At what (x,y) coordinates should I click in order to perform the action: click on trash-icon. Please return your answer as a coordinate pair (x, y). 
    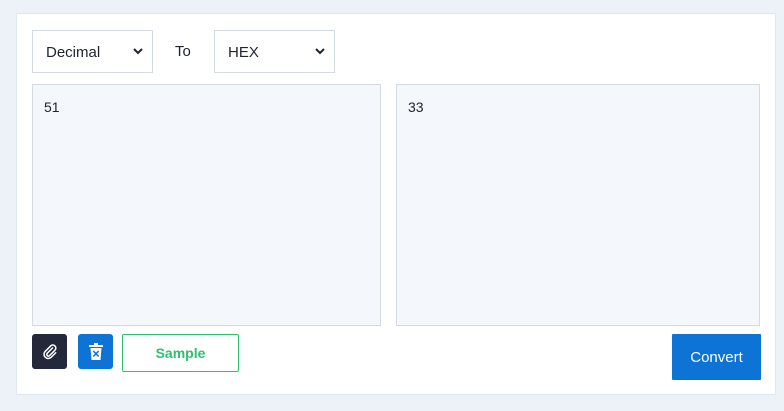
    Looking at the image, I should click on (95, 351).